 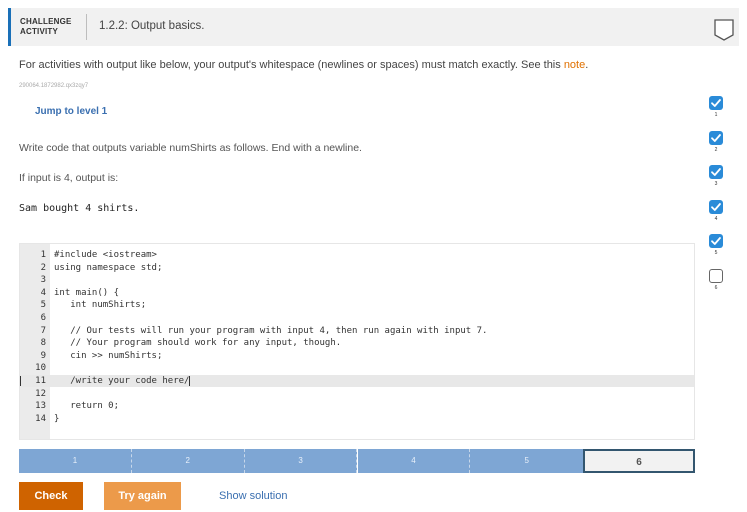 I want to click on code-line: 1 #include <iostream>, so click(x=357, y=255).